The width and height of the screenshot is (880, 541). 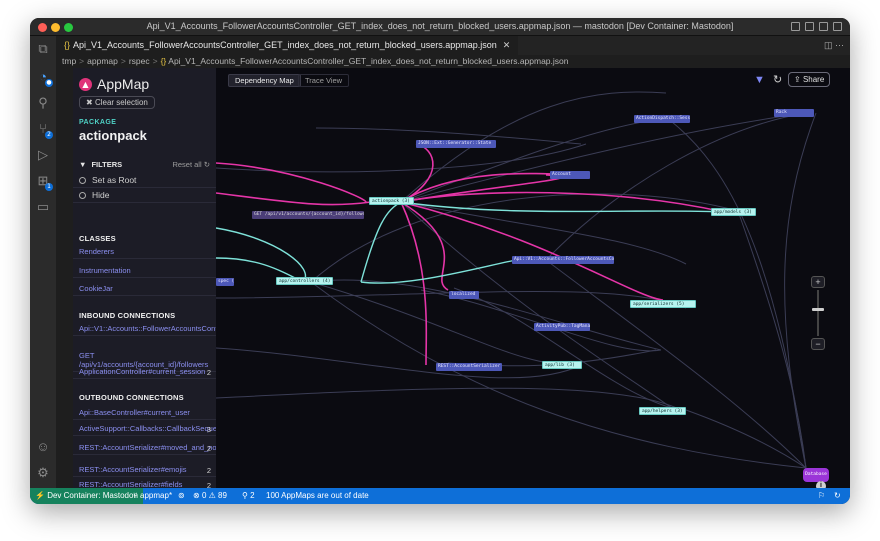 I want to click on inbound-link: ApplicationController#current_session 2, so click(x=144, y=372).